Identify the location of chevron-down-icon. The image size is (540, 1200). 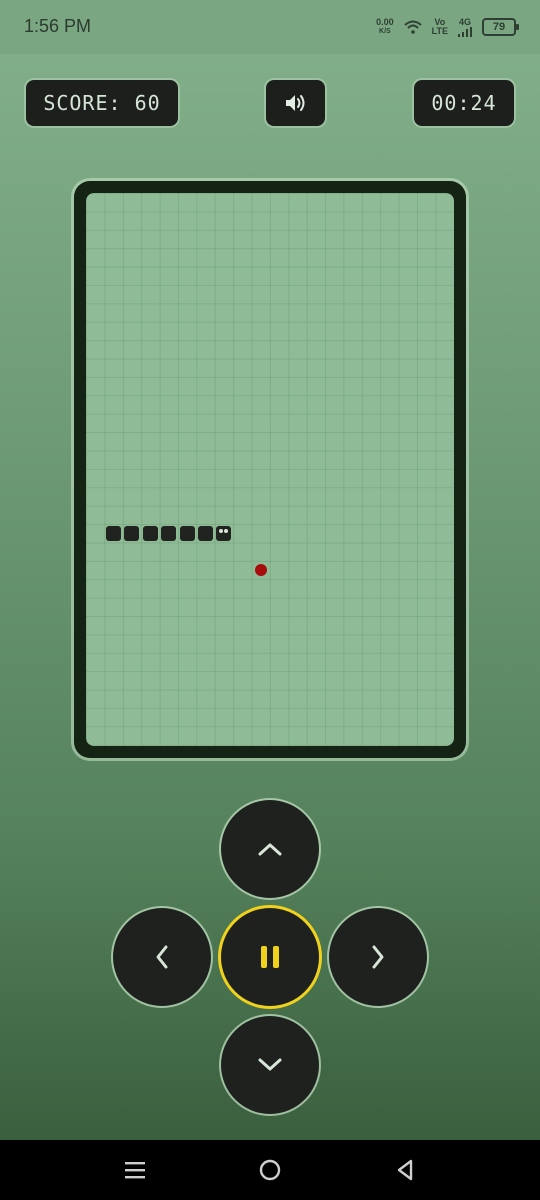
(270, 1064).